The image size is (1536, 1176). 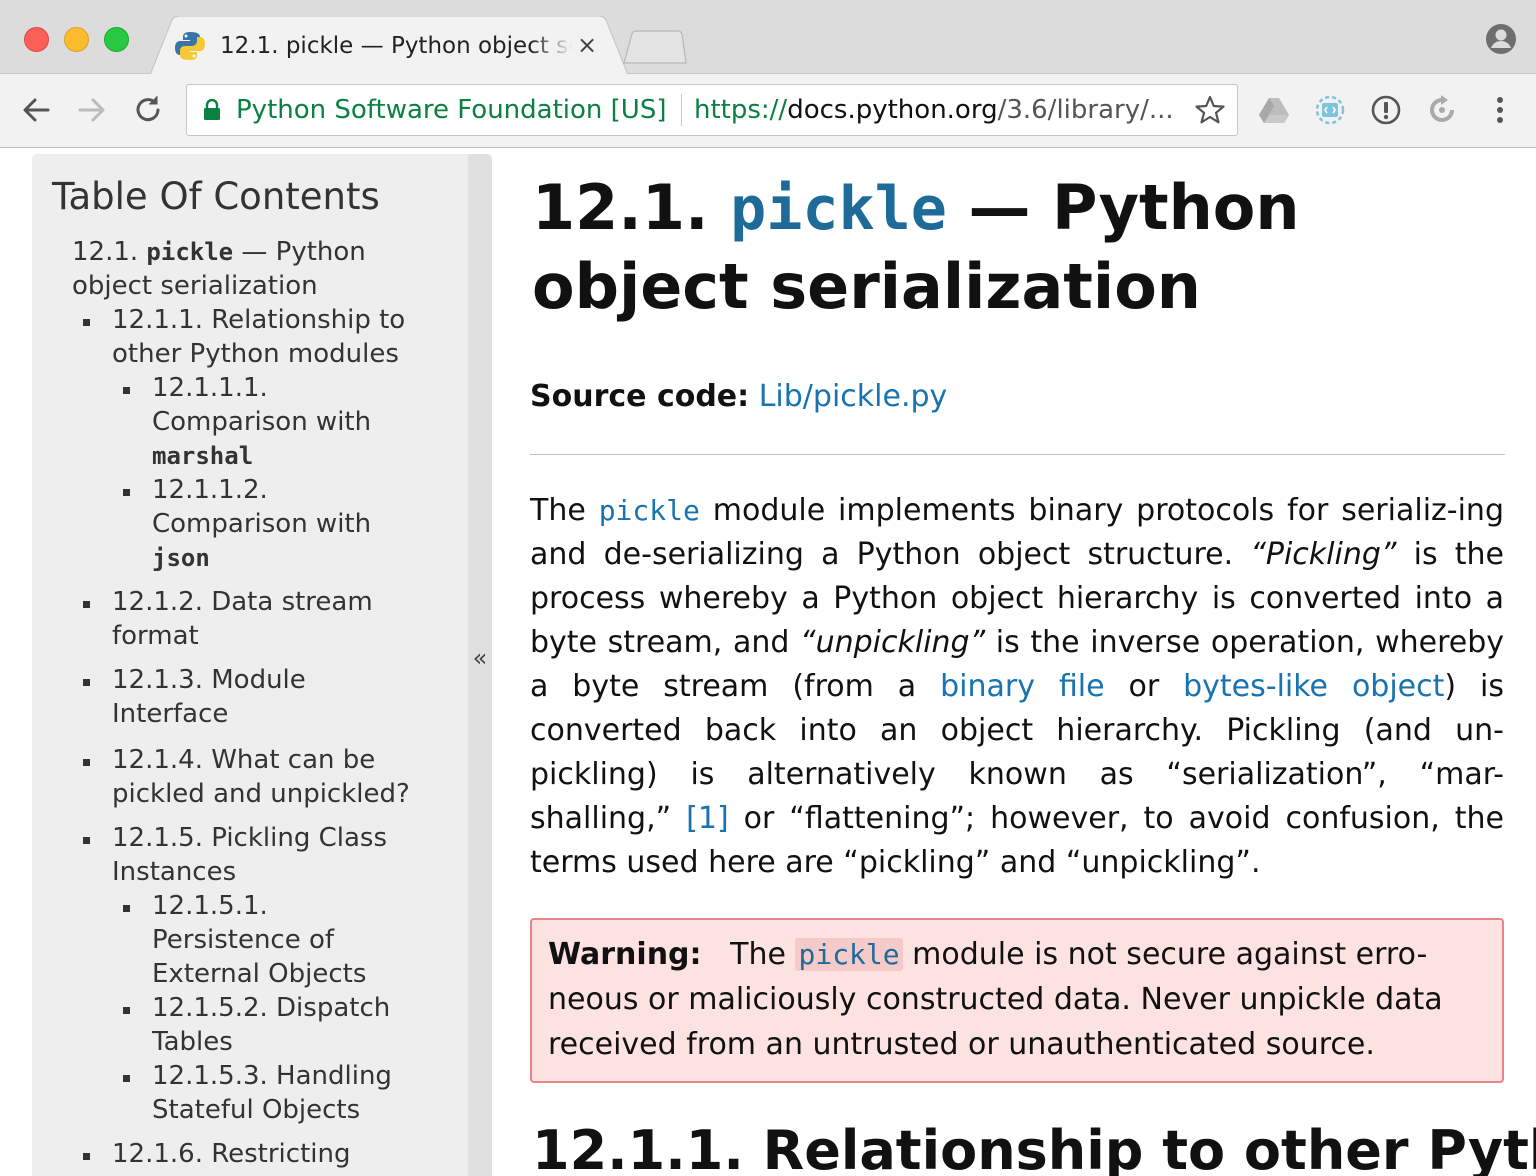 What do you see at coordinates (210, 490) in the screenshot?
I see `toc-text: 12.1.1.2.` at bounding box center [210, 490].